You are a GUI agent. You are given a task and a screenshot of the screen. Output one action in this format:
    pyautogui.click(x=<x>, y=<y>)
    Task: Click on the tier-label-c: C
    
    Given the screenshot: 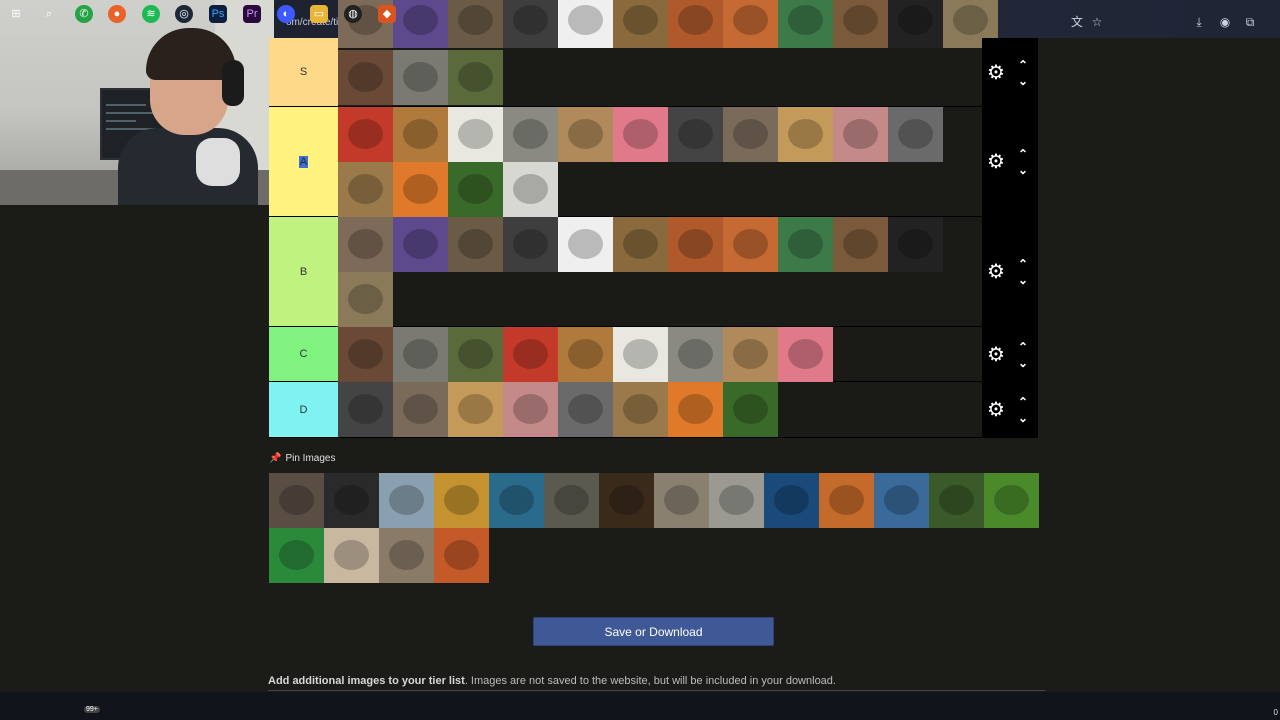 What is the action you would take?
    pyautogui.click(x=303, y=354)
    